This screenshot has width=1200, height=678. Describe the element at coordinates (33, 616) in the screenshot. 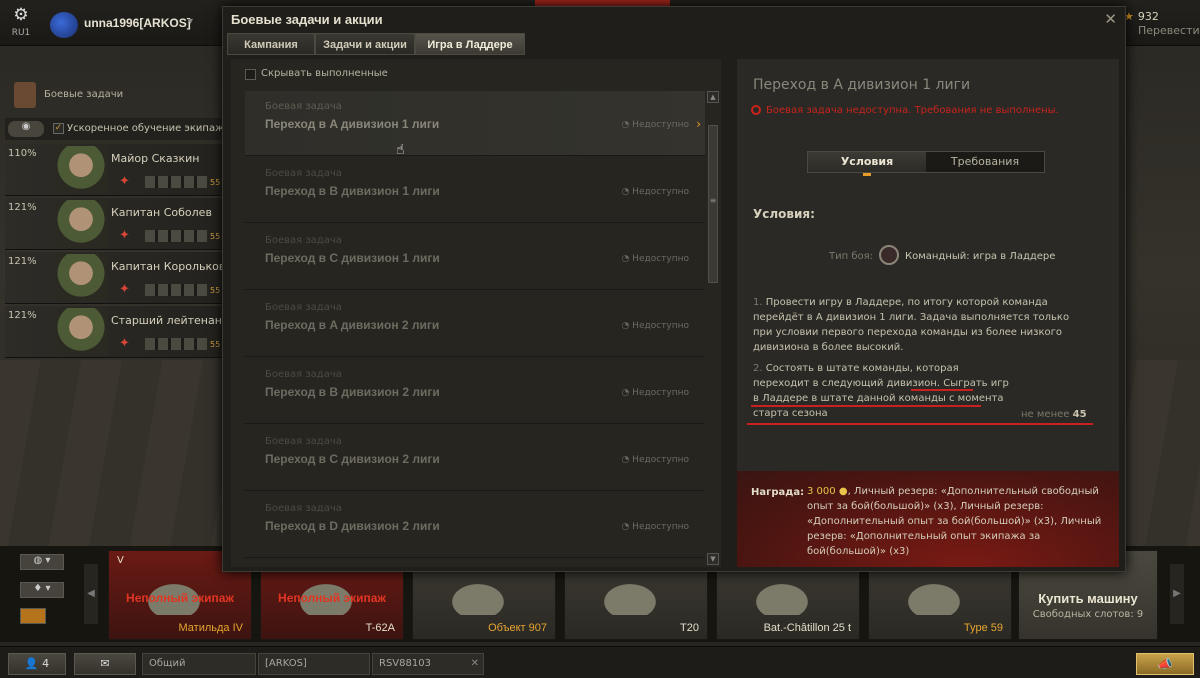

I see `filter-premium-toggle` at that location.